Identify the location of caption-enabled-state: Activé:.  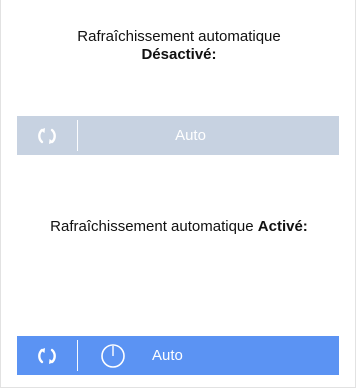
(282, 226).